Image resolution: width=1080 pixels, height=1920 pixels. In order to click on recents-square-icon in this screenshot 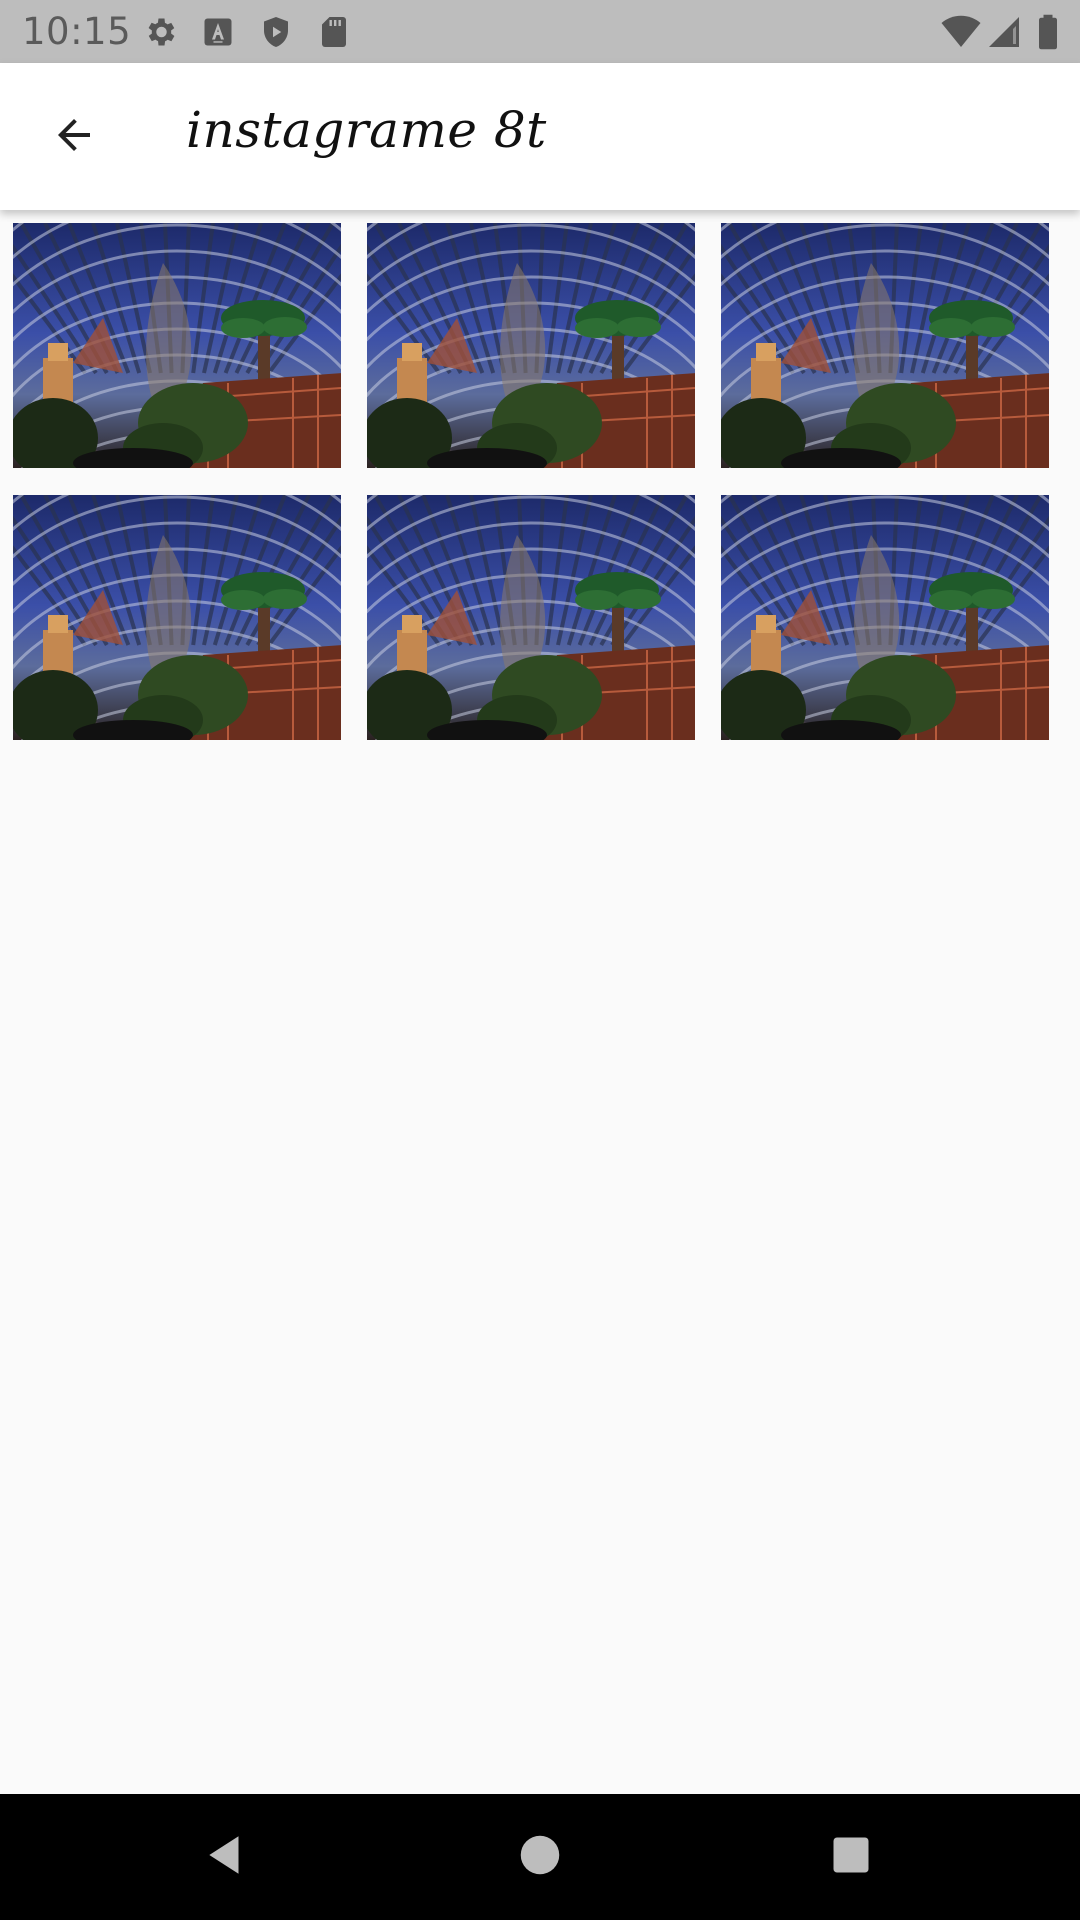, I will do `click(851, 1857)`.